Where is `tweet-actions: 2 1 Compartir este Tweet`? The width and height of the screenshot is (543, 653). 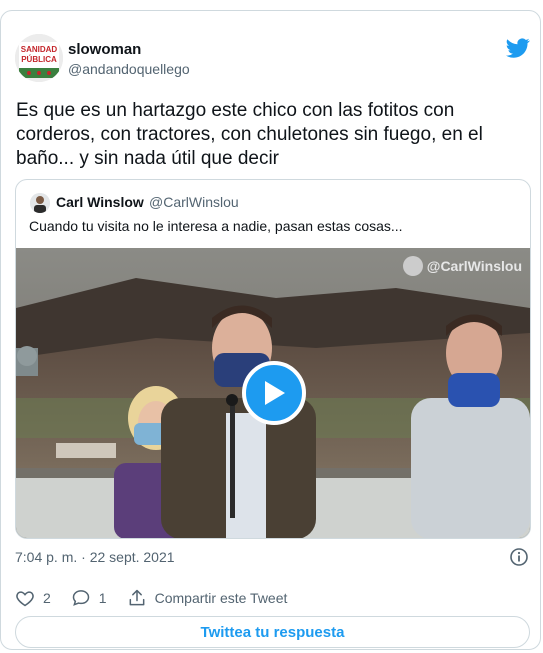
tweet-actions: 2 1 Compartir este Tweet is located at coordinates (161, 598).